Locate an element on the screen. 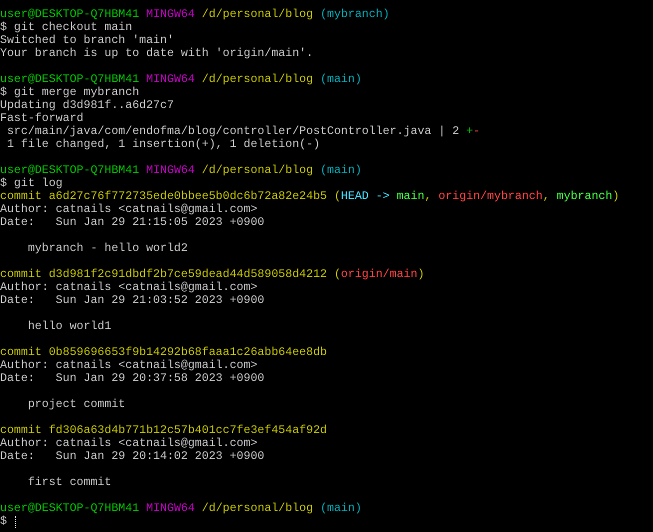 The width and height of the screenshot is (653, 532). terminal-text: origin/main is located at coordinates (379, 274).